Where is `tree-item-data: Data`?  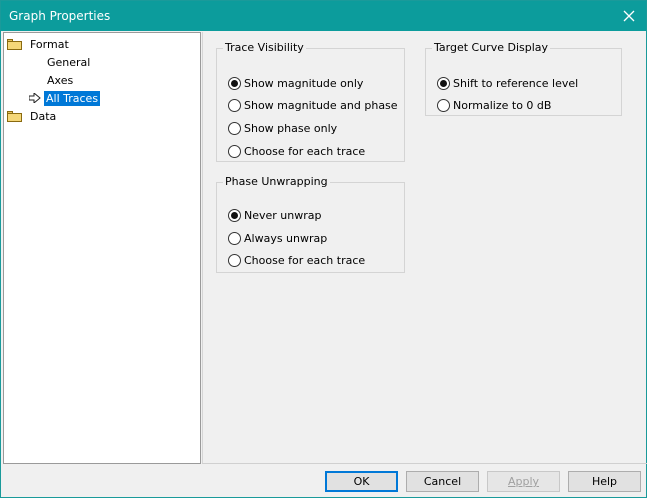
tree-item-data: Data is located at coordinates (32, 116).